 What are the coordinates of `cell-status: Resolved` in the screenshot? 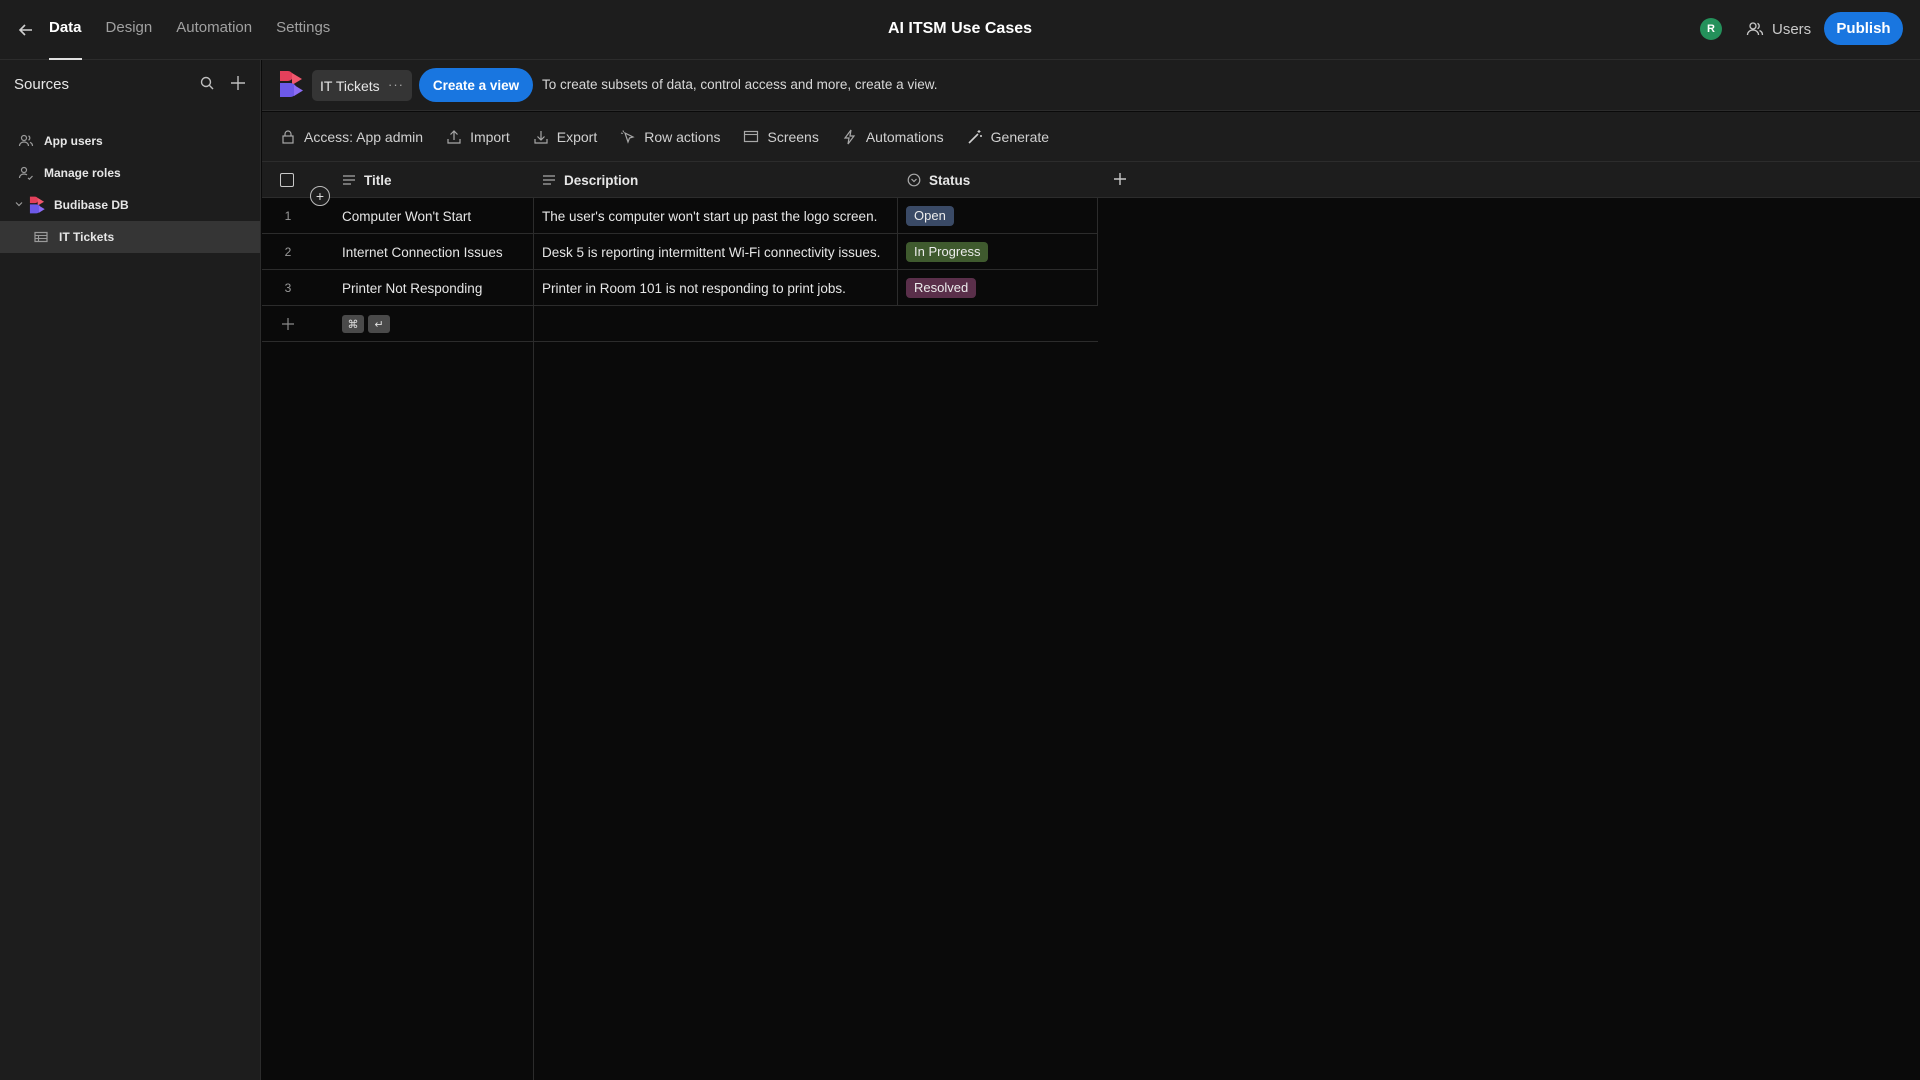 It's located at (941, 288).